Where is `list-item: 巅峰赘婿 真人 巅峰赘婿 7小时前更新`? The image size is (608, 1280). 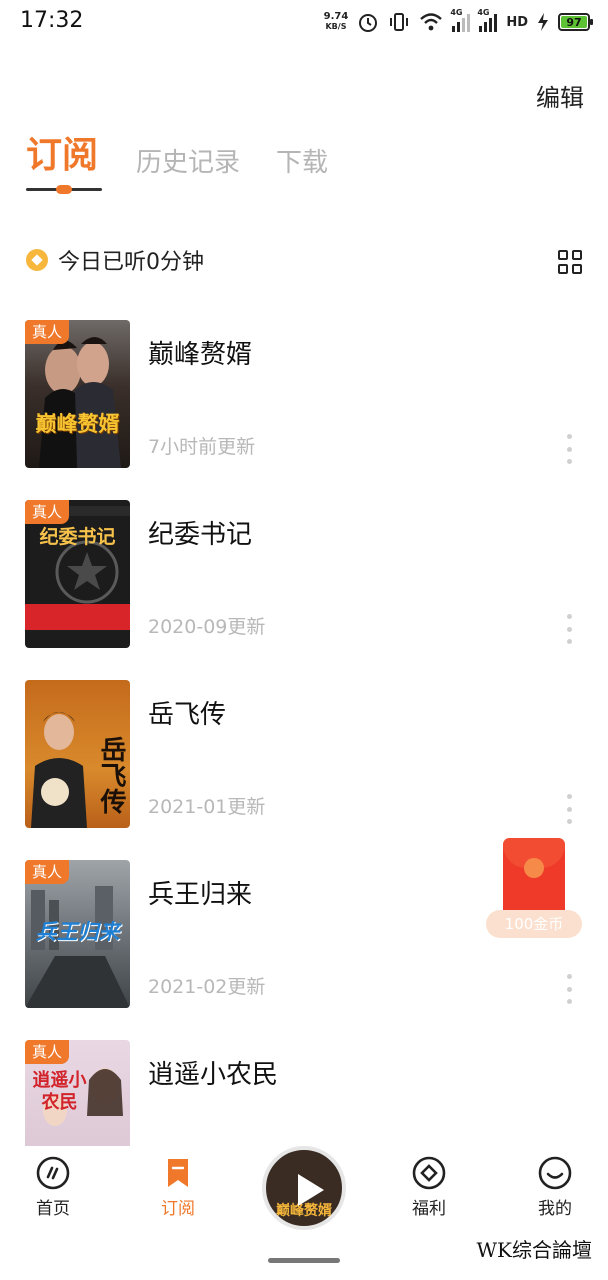 list-item: 巅峰赘婿 真人 巅峰赘婿 7小时前更新 is located at coordinates (304, 395).